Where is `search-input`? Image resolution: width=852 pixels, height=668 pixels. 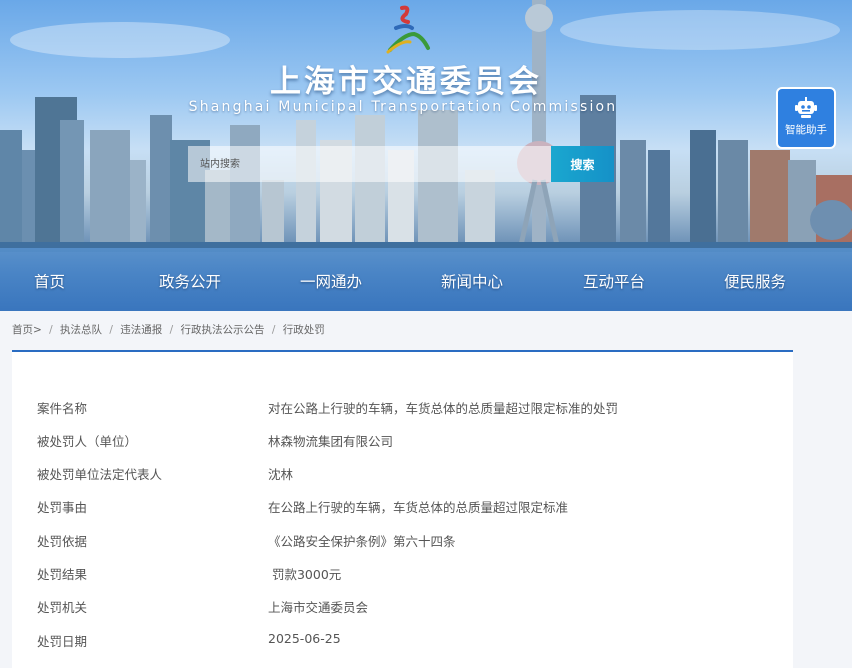
search-input is located at coordinates (370, 164).